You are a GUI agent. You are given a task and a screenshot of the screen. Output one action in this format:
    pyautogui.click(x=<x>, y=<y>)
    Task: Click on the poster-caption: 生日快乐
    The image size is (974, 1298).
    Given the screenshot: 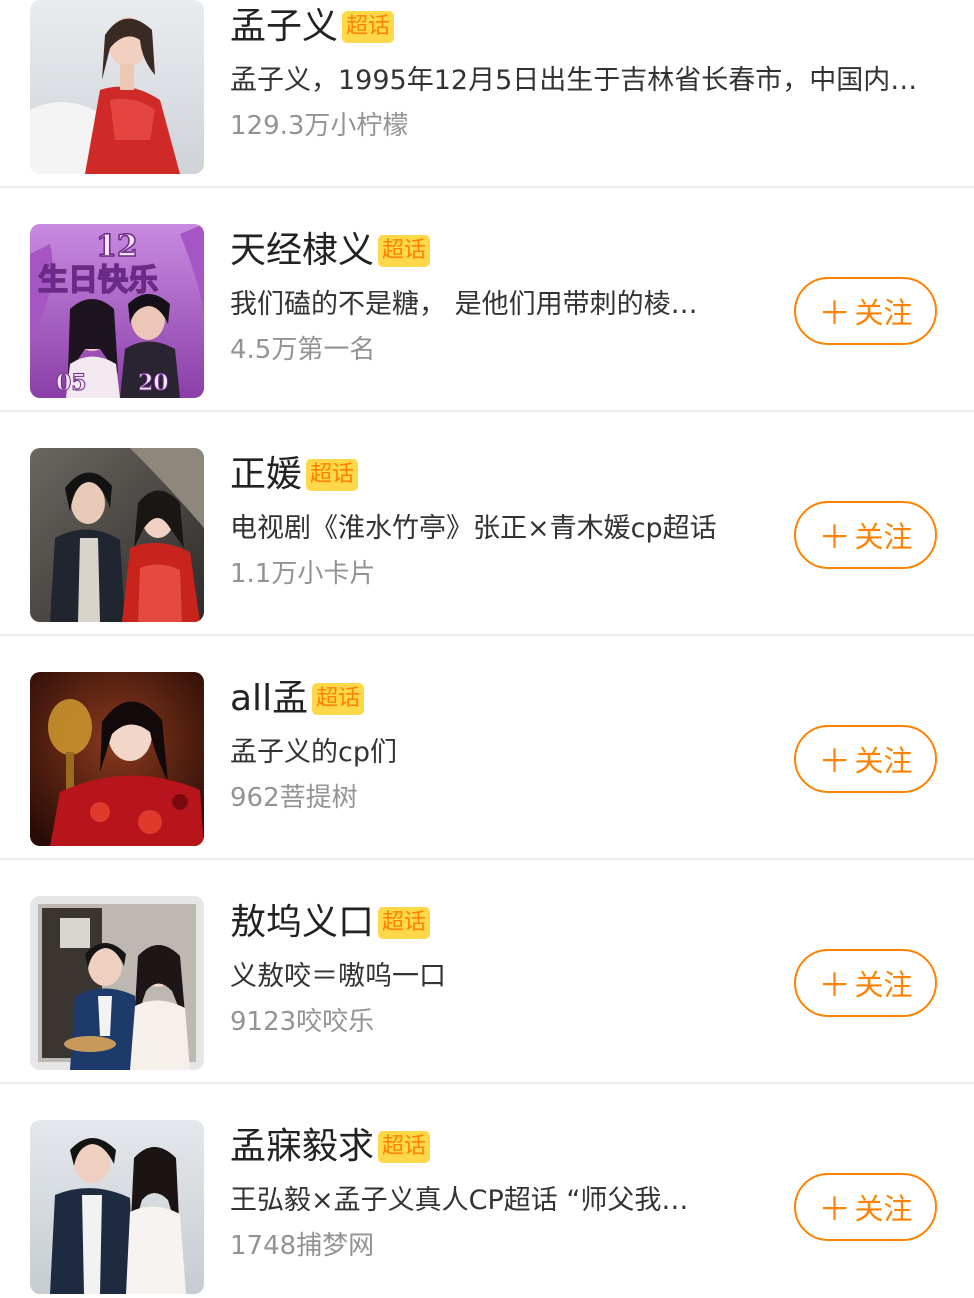 What is the action you would take?
    pyautogui.click(x=98, y=280)
    